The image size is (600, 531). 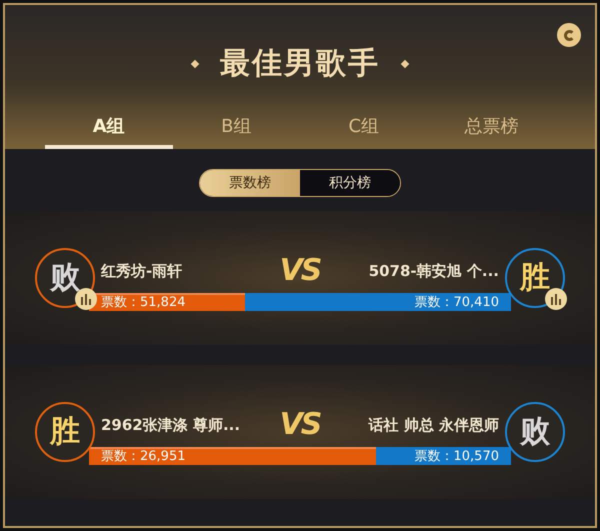 I want to click on ranking-tab: 票数榜, so click(x=250, y=183).